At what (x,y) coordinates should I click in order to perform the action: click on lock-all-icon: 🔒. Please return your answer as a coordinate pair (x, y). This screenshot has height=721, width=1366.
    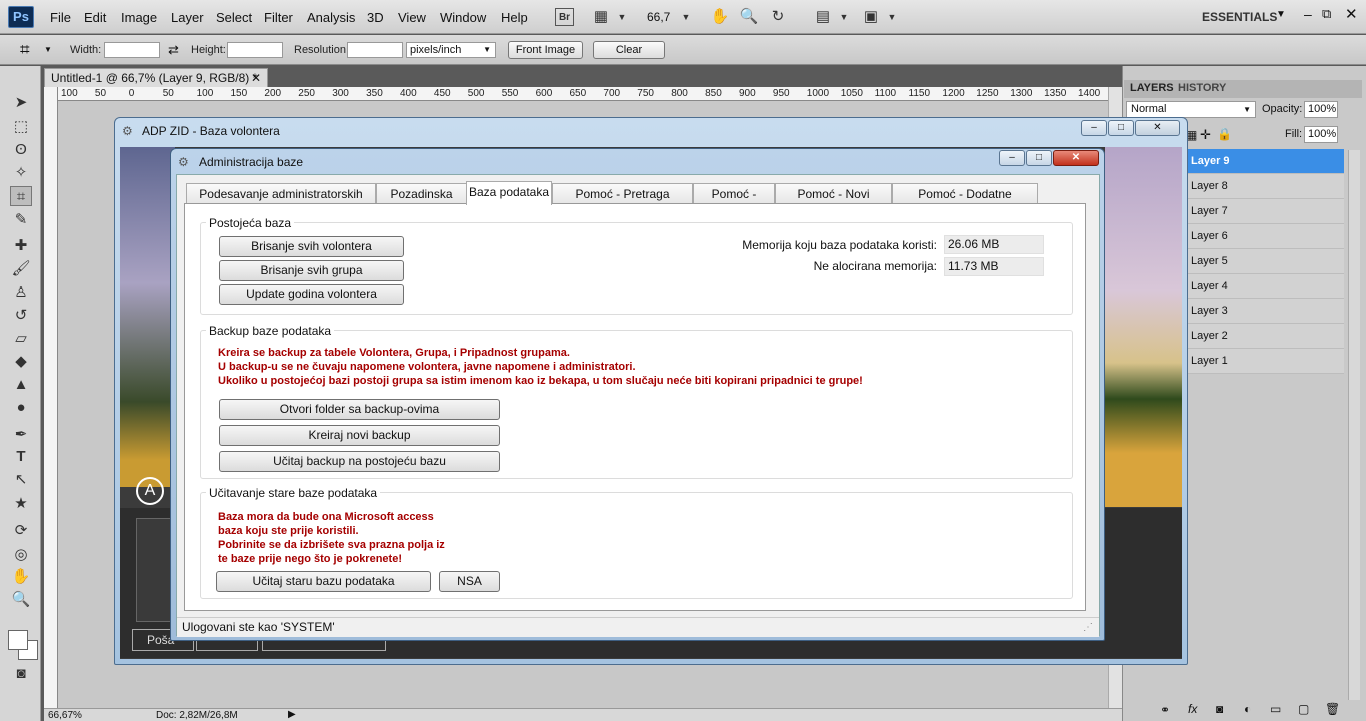
    Looking at the image, I should click on (1224, 134).